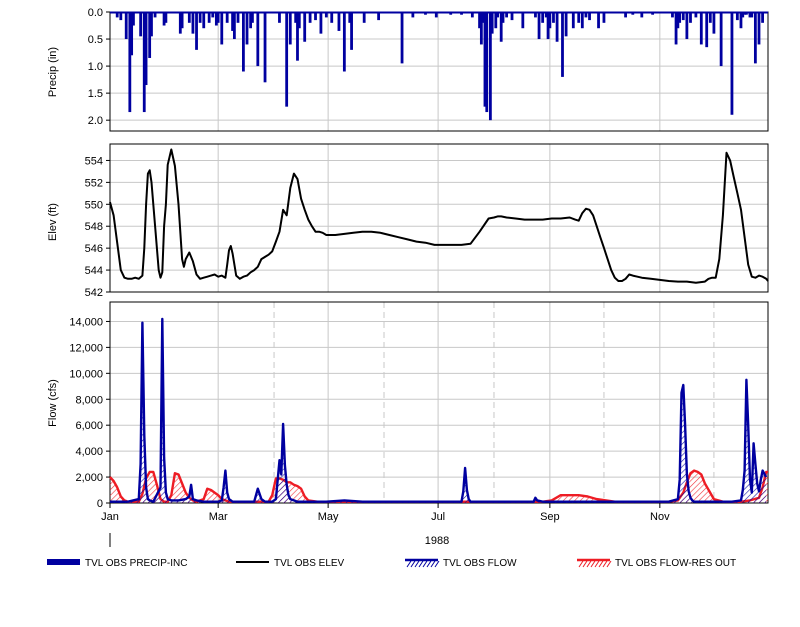 This screenshot has width=800, height=627. What do you see at coordinates (94, 161) in the screenshot?
I see `elev-ytick-label: 554` at bounding box center [94, 161].